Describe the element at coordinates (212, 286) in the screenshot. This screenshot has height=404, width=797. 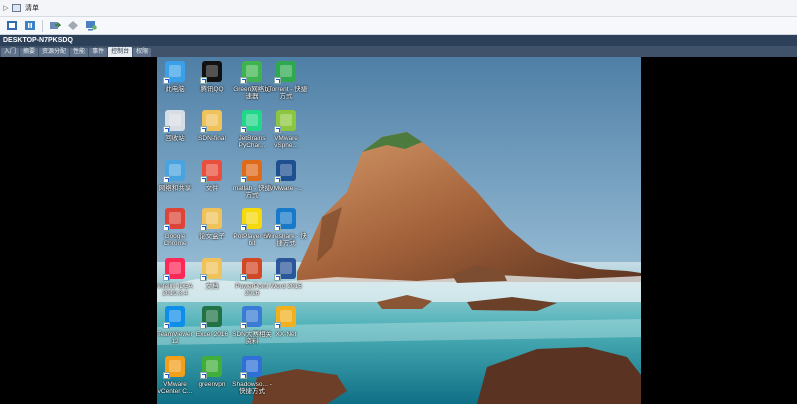
I see `desktop-icon-label: 文档` at that location.